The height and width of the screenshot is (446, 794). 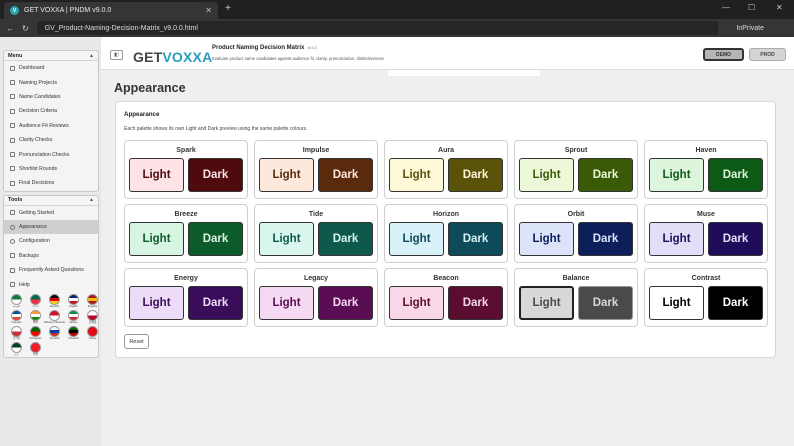 What do you see at coordinates (51, 82) in the screenshot?
I see `sidebar-item-naming-projects: Naming Projects` at bounding box center [51, 82].